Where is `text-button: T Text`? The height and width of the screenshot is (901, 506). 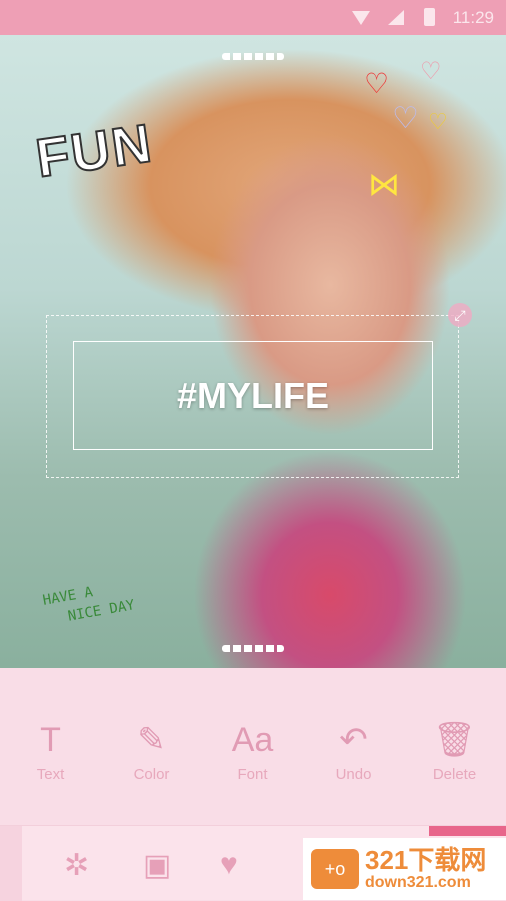 text-button: T Text is located at coordinates (50, 750).